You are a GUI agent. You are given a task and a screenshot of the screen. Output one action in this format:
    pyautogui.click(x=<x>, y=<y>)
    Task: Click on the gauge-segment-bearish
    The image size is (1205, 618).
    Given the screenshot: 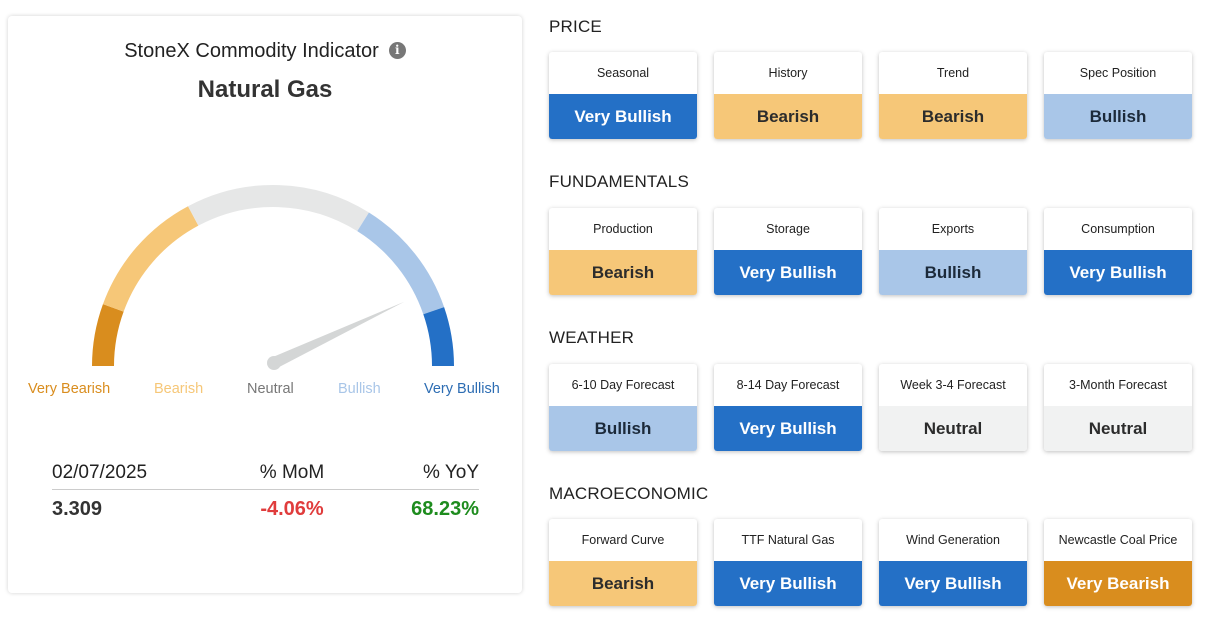 What is the action you would take?
    pyautogui.click(x=150, y=259)
    